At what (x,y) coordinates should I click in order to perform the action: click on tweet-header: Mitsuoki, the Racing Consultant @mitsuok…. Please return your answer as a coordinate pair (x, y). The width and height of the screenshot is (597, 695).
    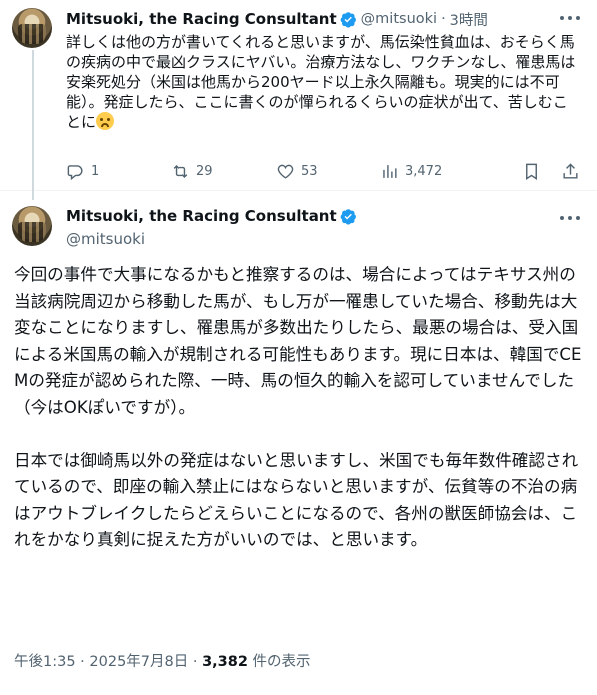
    Looking at the image, I should click on (277, 19).